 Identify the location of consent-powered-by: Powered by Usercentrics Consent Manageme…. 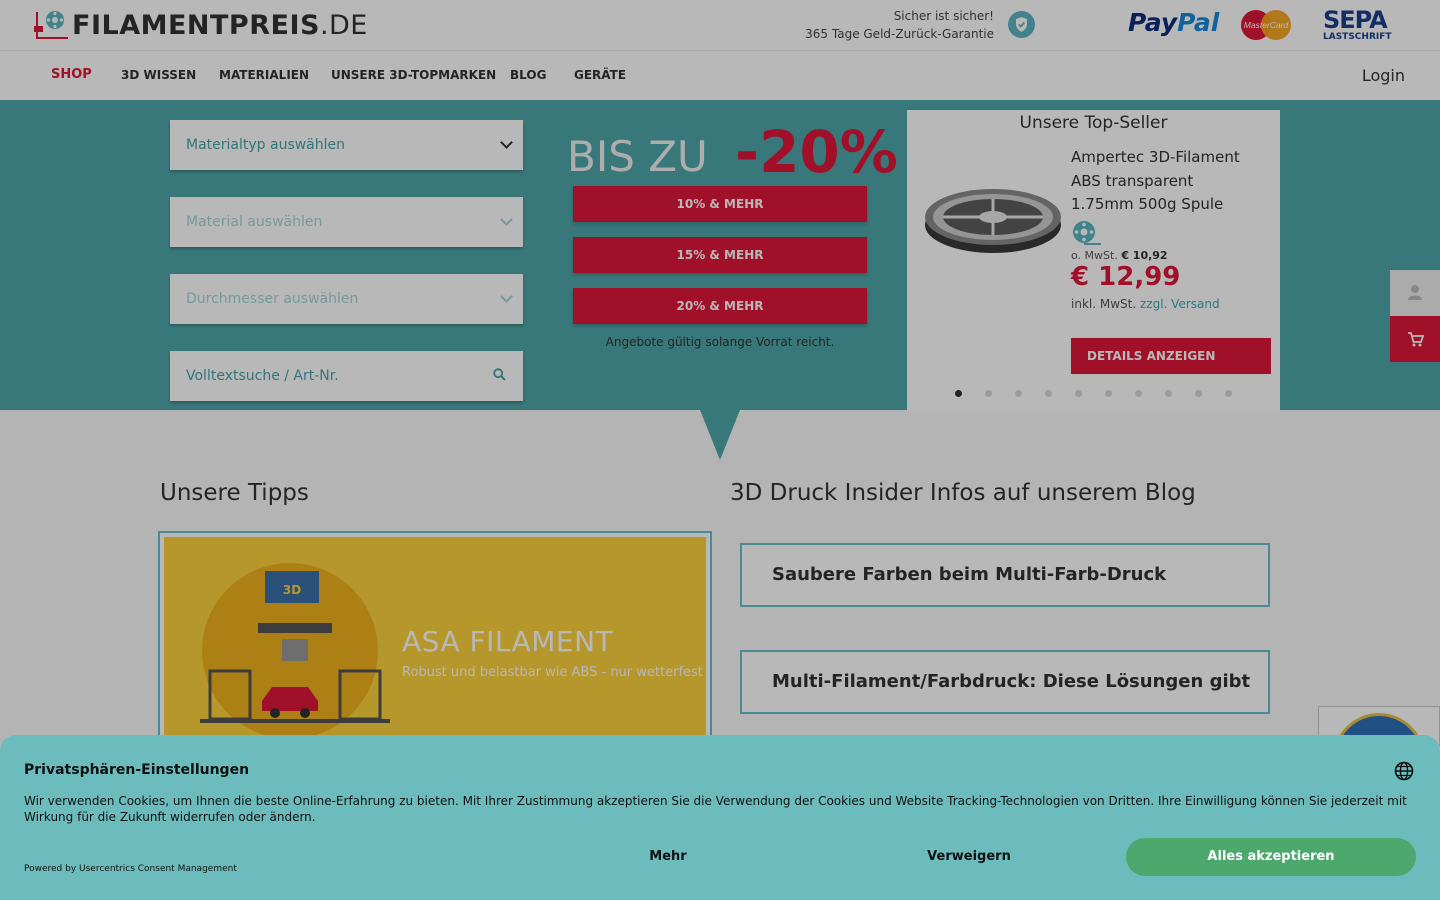
(130, 869).